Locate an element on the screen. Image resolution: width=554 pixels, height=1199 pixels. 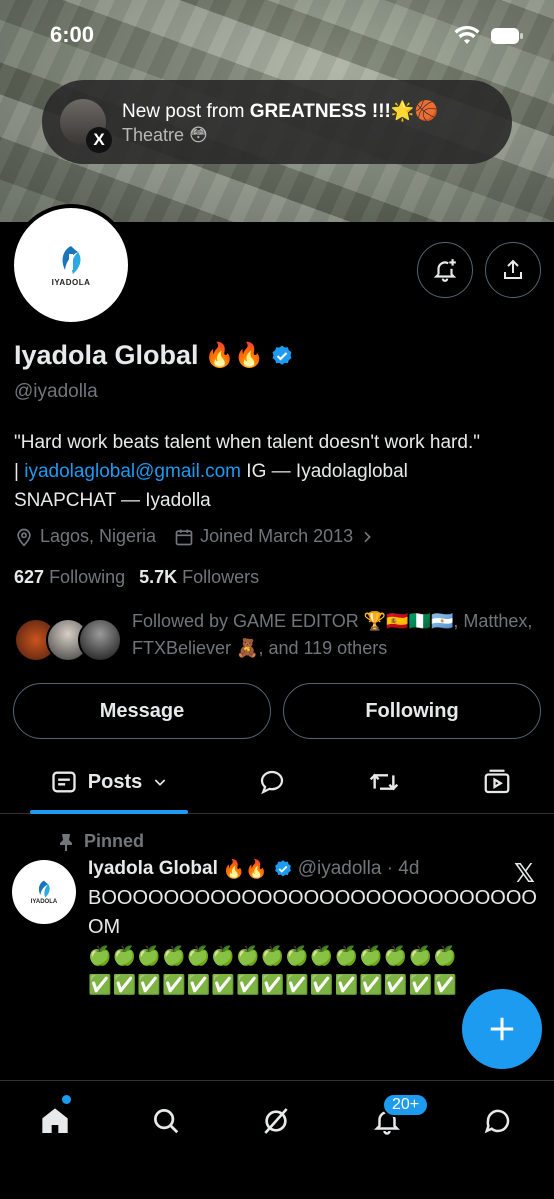
active-tab-indicator is located at coordinates (109, 812).